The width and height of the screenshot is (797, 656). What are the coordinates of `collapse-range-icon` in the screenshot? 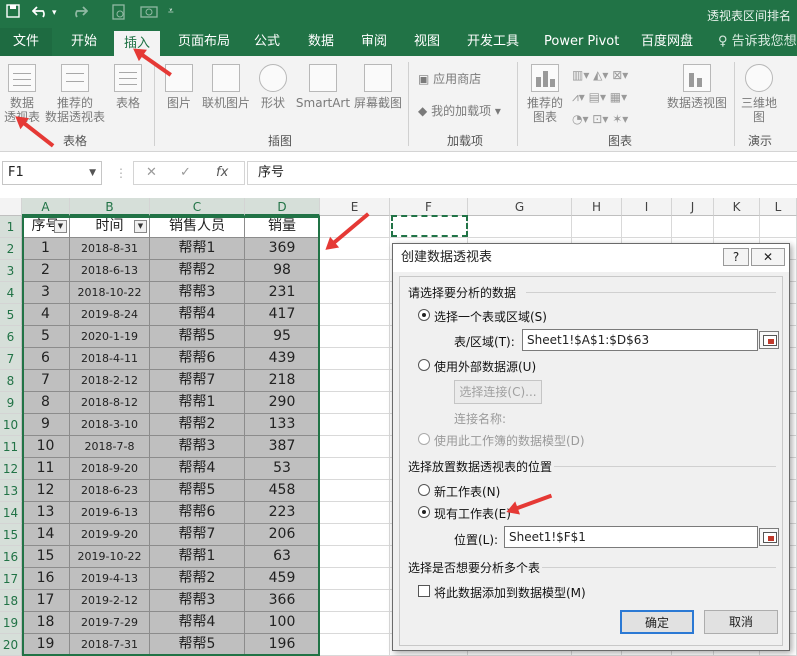 It's located at (769, 340).